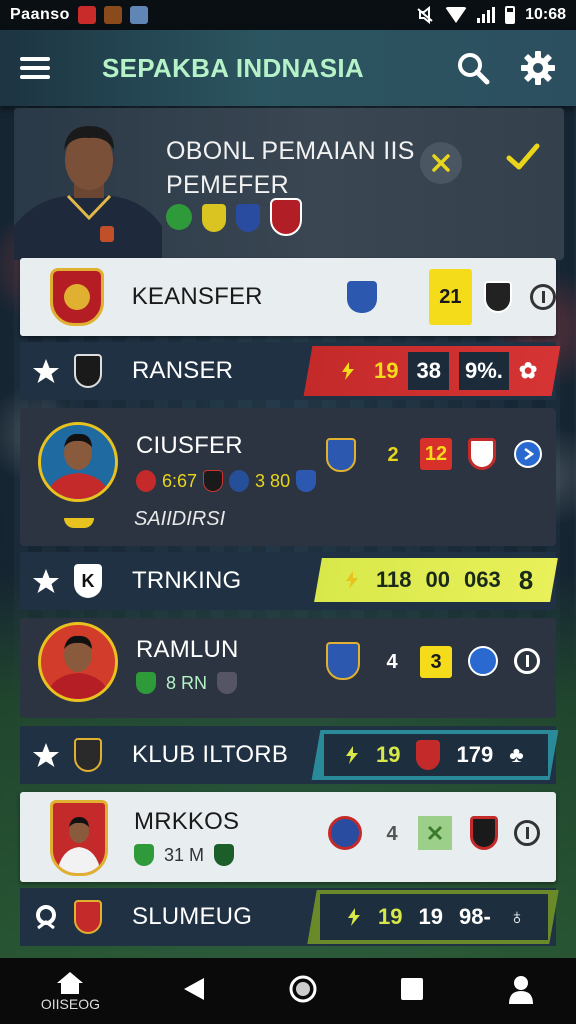 This screenshot has width=576, height=1024. I want to click on action-badge, so click(435, 833).